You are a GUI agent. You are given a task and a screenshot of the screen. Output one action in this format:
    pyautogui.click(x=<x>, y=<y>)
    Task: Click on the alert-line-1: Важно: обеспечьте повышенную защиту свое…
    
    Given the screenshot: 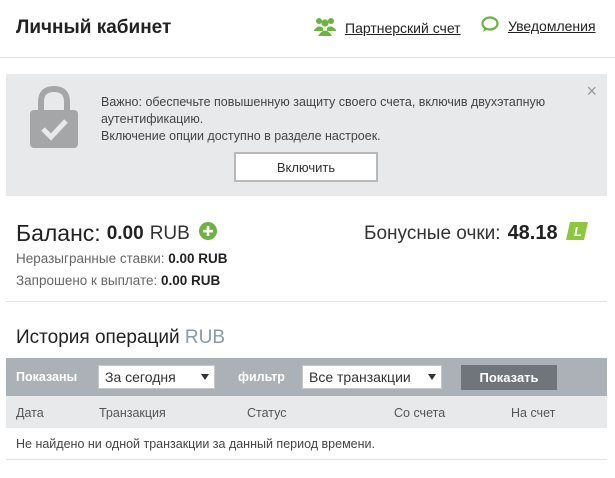 What is the action you would take?
    pyautogui.click(x=323, y=110)
    